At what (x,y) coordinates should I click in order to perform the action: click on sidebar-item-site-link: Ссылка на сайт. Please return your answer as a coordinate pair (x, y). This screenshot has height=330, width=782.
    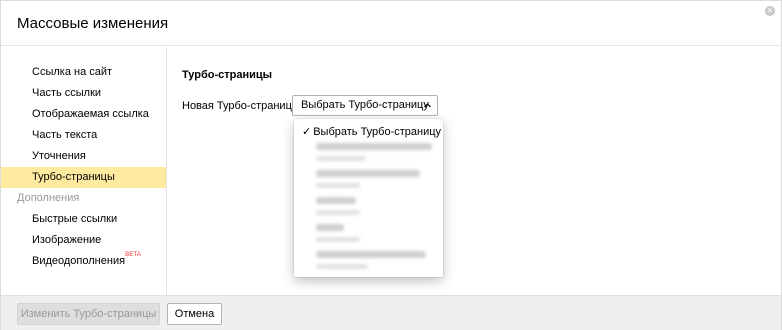
    Looking at the image, I should click on (83, 72).